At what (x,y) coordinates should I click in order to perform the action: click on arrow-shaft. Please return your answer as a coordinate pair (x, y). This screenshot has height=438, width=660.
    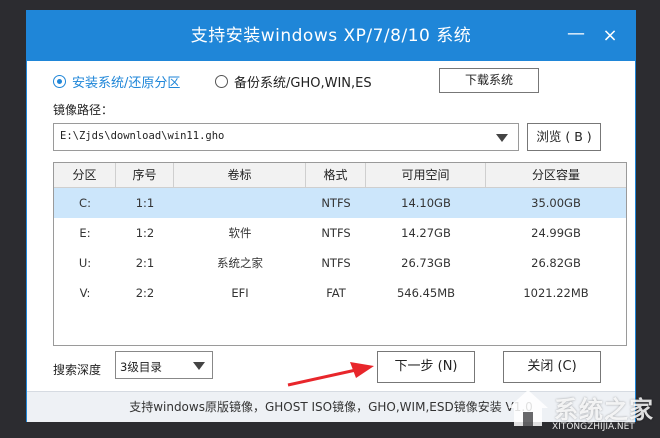
    Looking at the image, I should click on (322, 377).